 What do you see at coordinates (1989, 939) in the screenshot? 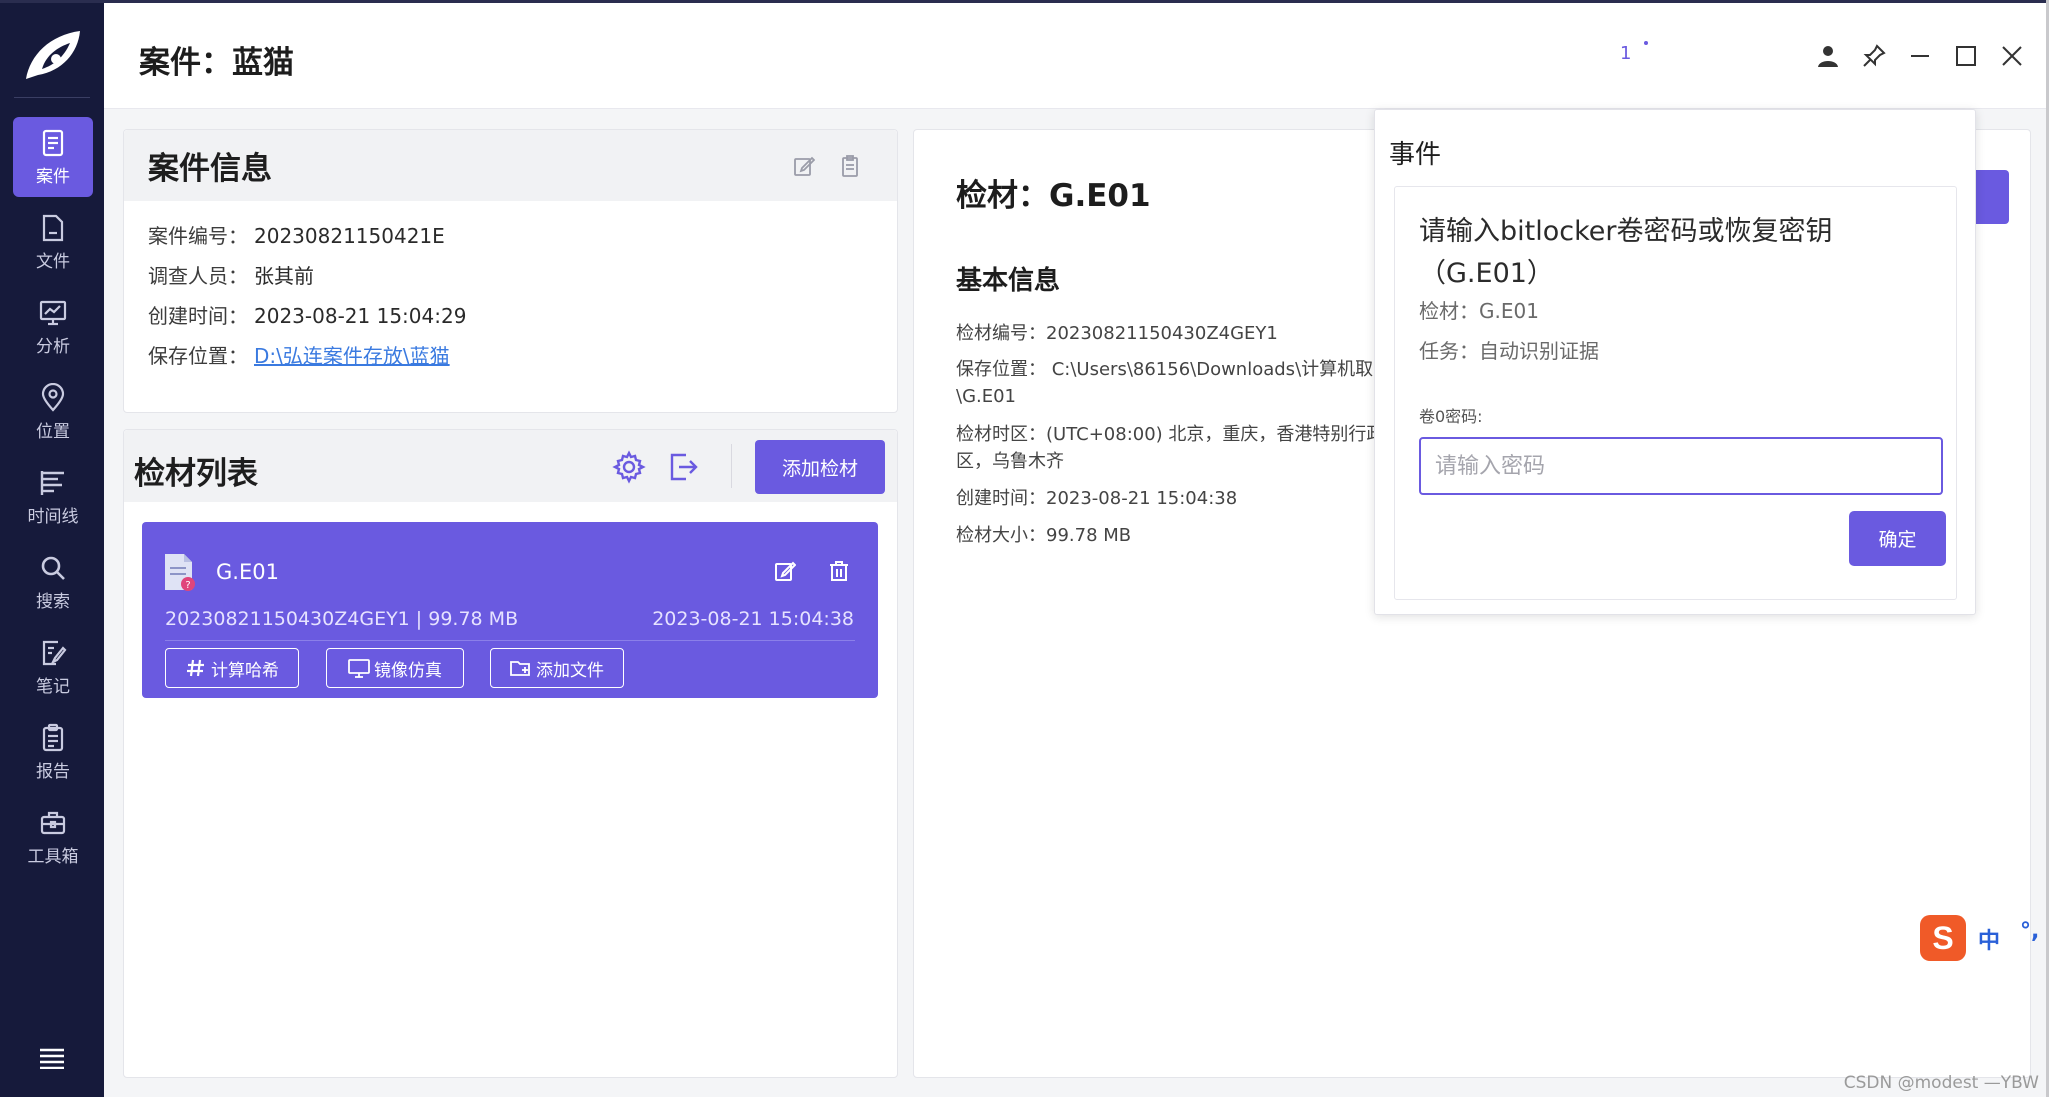
I see `ime-mode: 中` at bounding box center [1989, 939].